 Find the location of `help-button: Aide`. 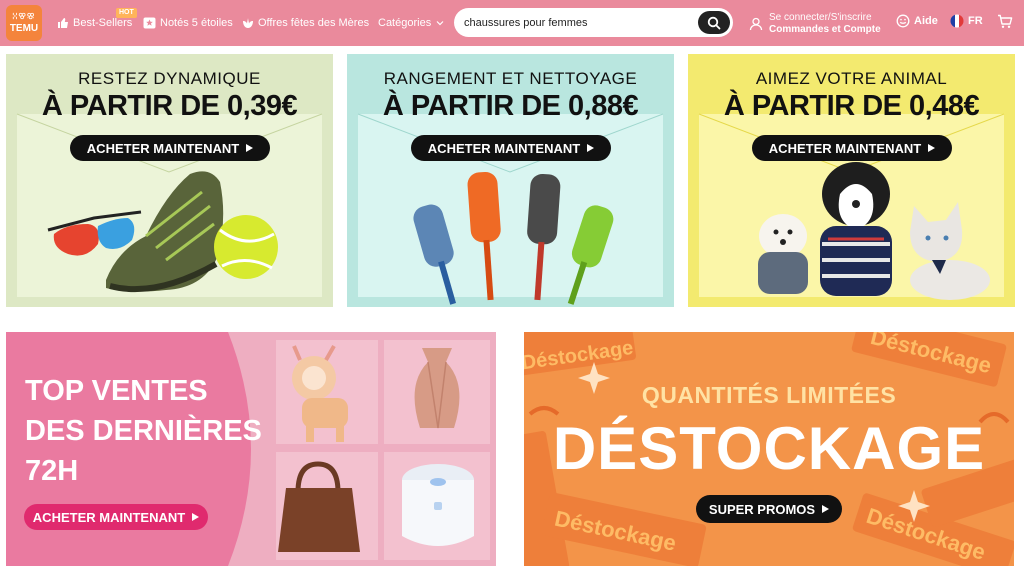

help-button: Aide is located at coordinates (917, 21).